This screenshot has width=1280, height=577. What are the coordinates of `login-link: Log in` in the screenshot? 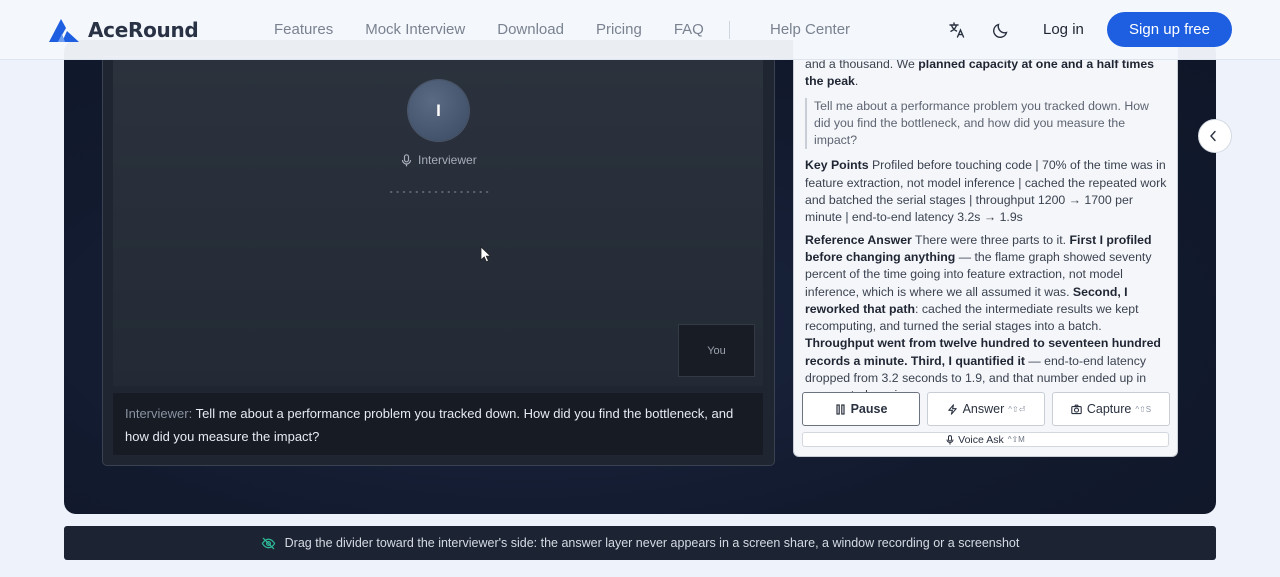 It's located at (1063, 29).